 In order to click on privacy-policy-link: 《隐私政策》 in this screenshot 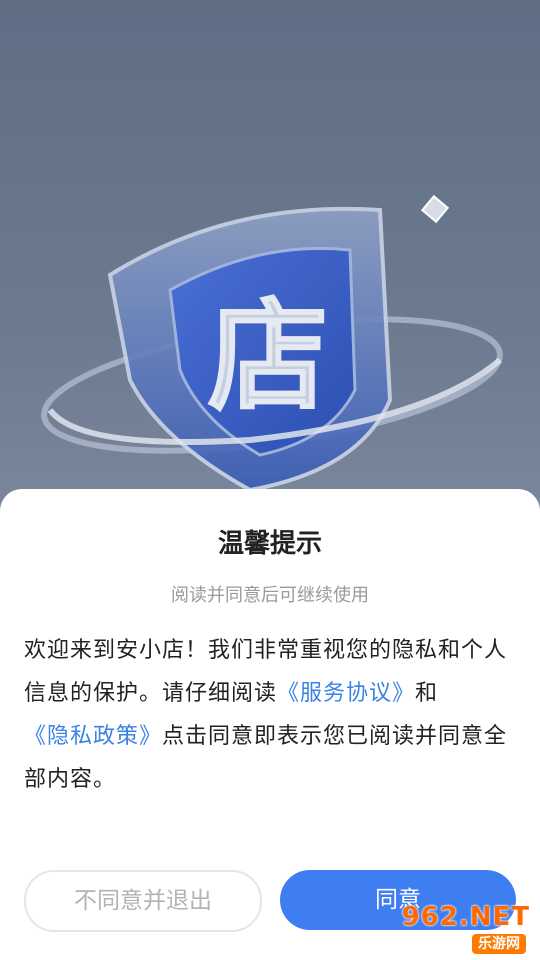, I will do `click(93, 736)`.